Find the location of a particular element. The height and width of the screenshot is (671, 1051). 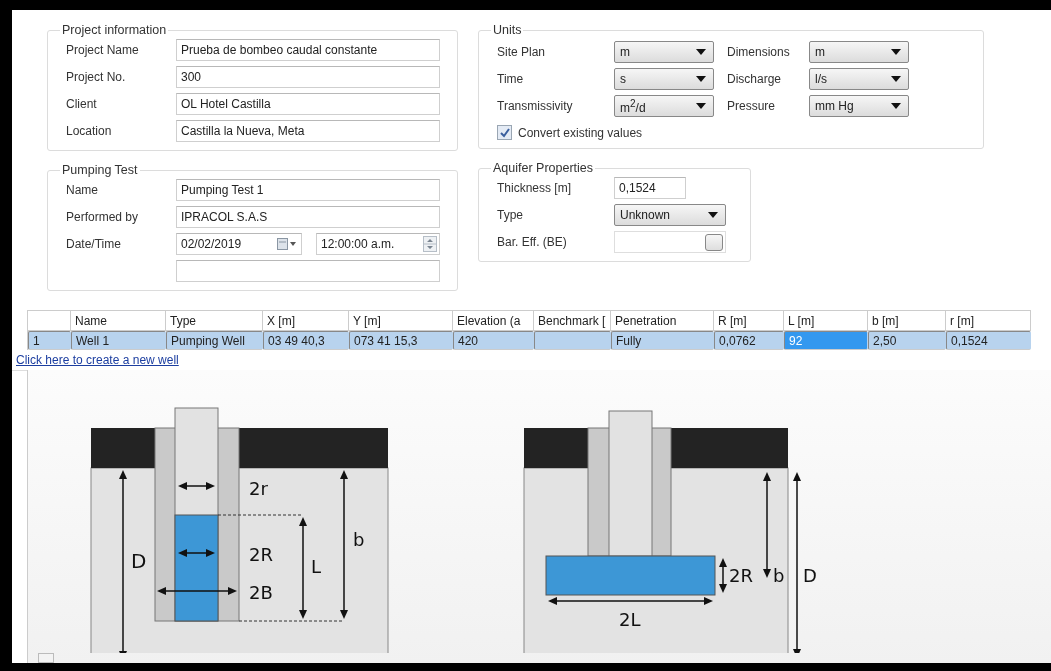

field-label: Date/Time is located at coordinates (94, 244).